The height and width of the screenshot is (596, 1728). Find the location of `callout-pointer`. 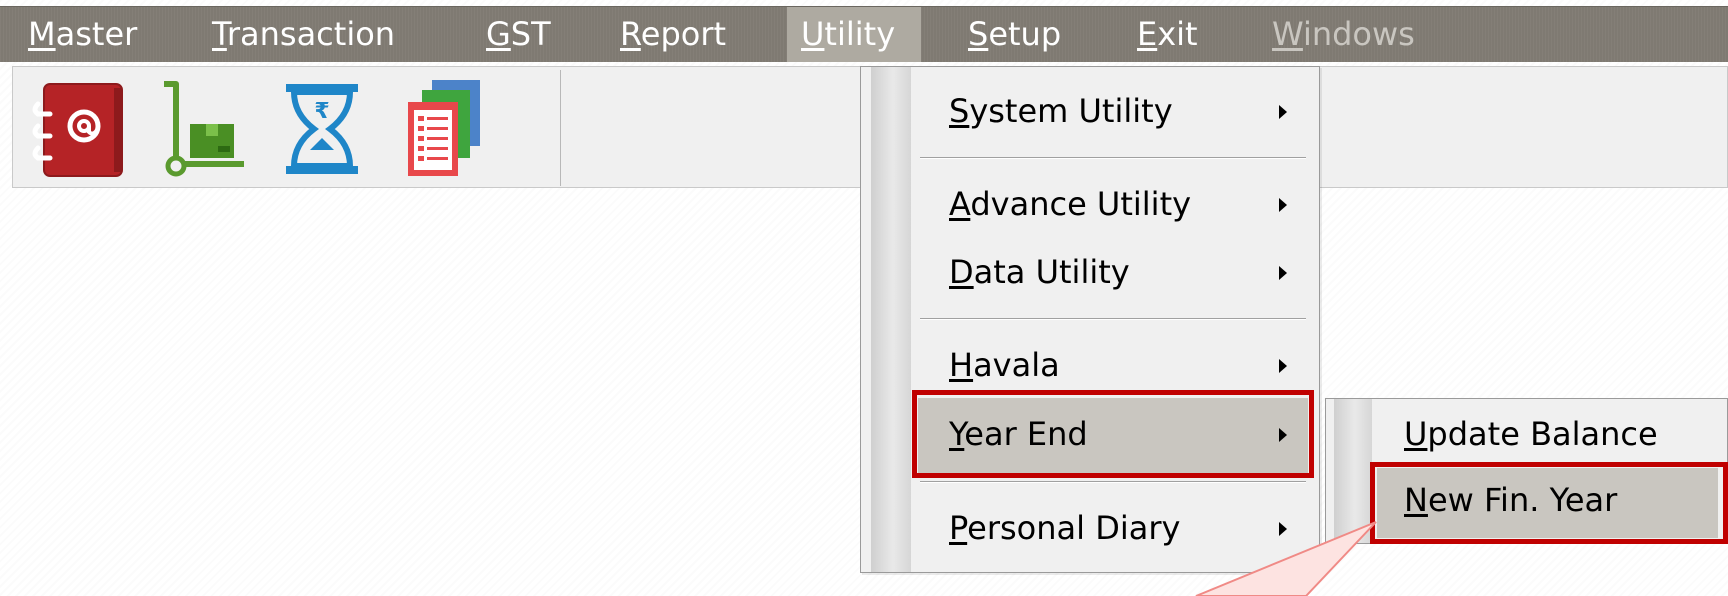

callout-pointer is located at coordinates (1286, 558).